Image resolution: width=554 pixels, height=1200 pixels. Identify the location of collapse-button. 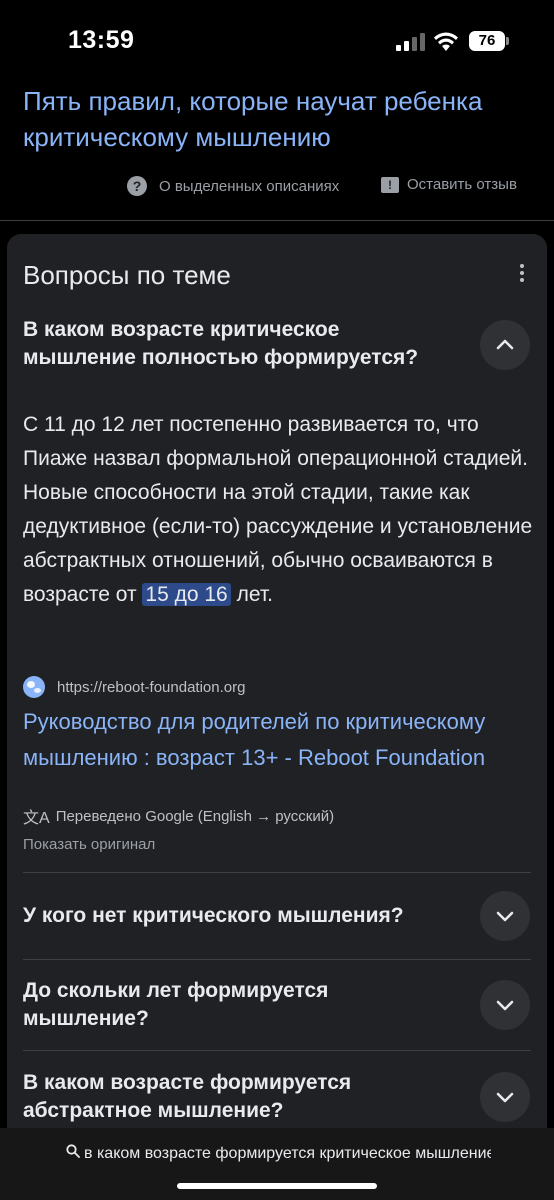
(505, 345).